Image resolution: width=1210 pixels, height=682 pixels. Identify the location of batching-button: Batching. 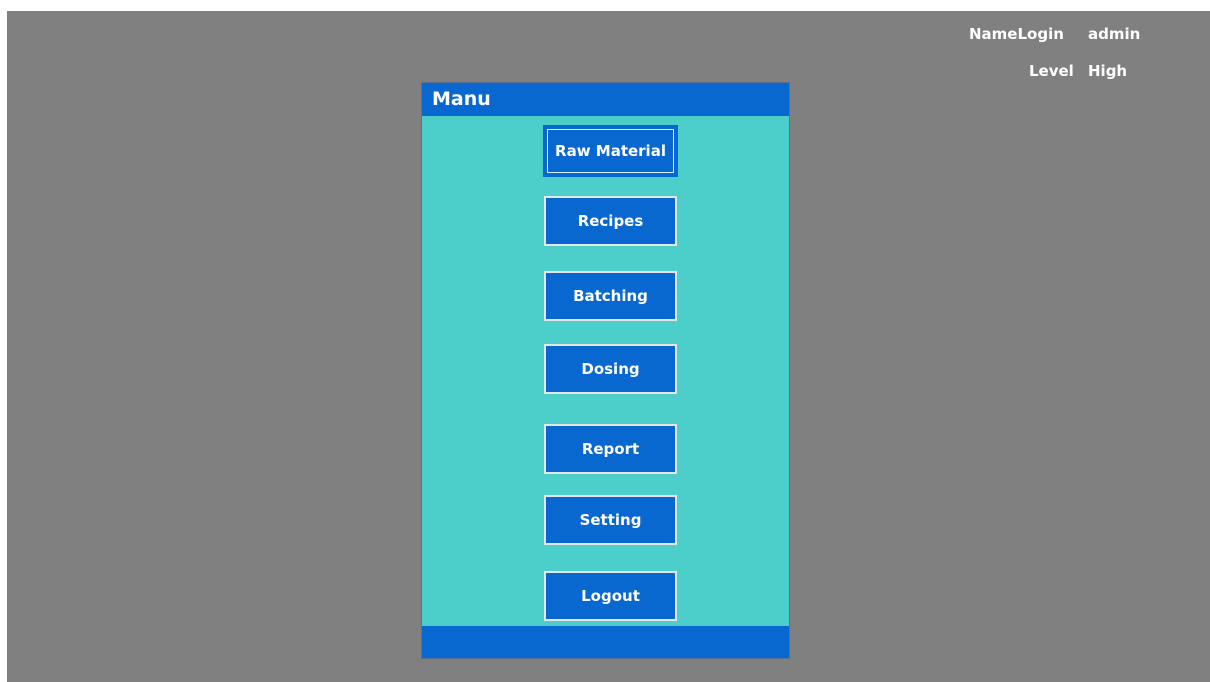
(610, 296).